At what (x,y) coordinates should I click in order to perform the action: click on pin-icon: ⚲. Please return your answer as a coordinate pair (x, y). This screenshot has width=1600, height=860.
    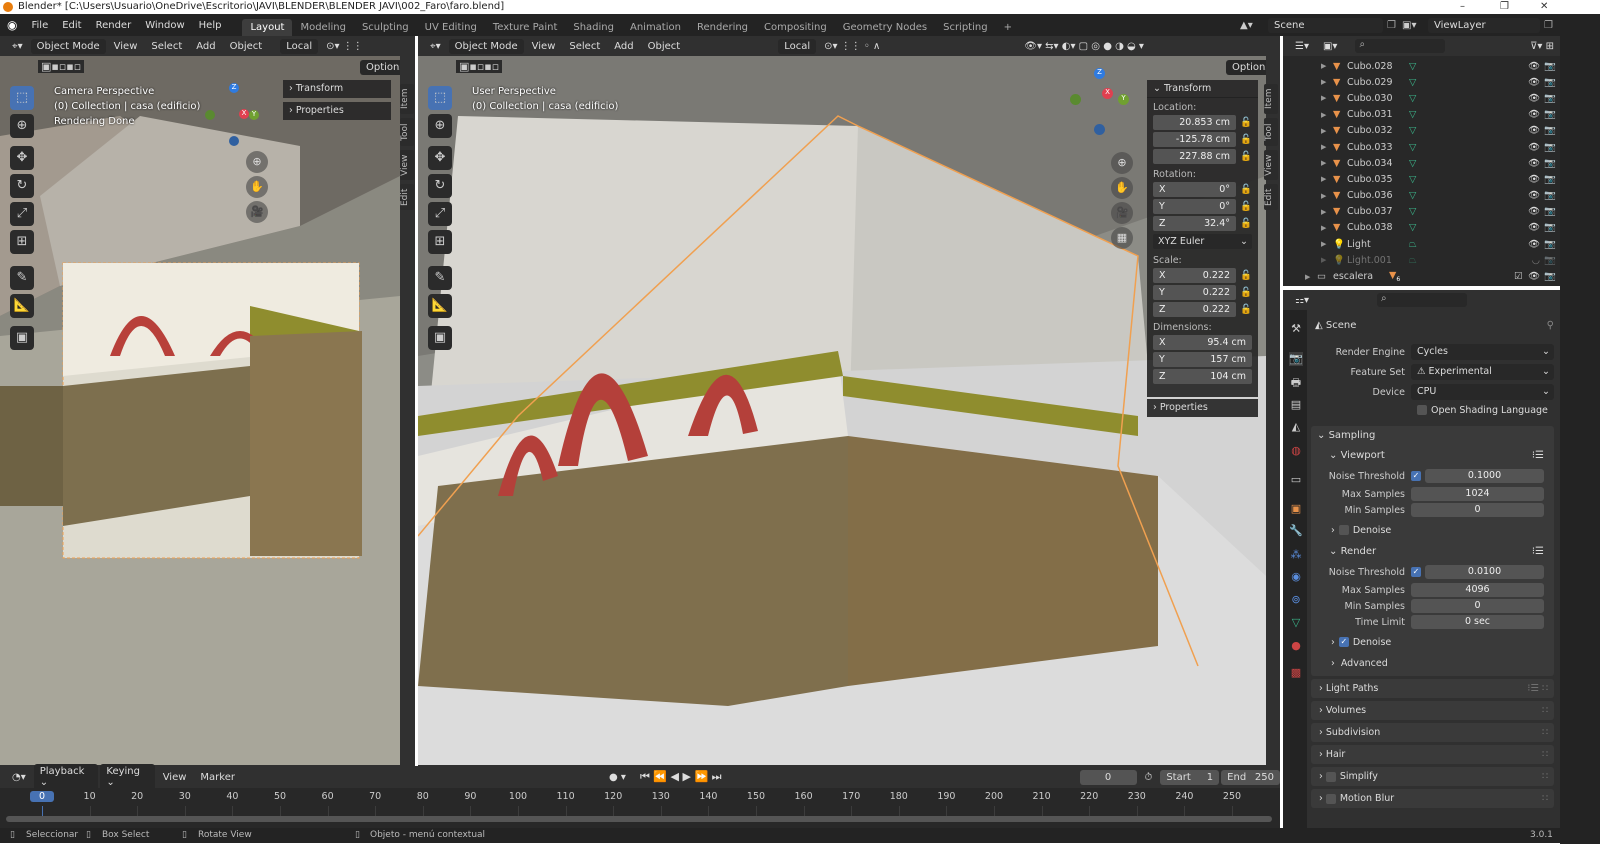
    Looking at the image, I should click on (1553, 326).